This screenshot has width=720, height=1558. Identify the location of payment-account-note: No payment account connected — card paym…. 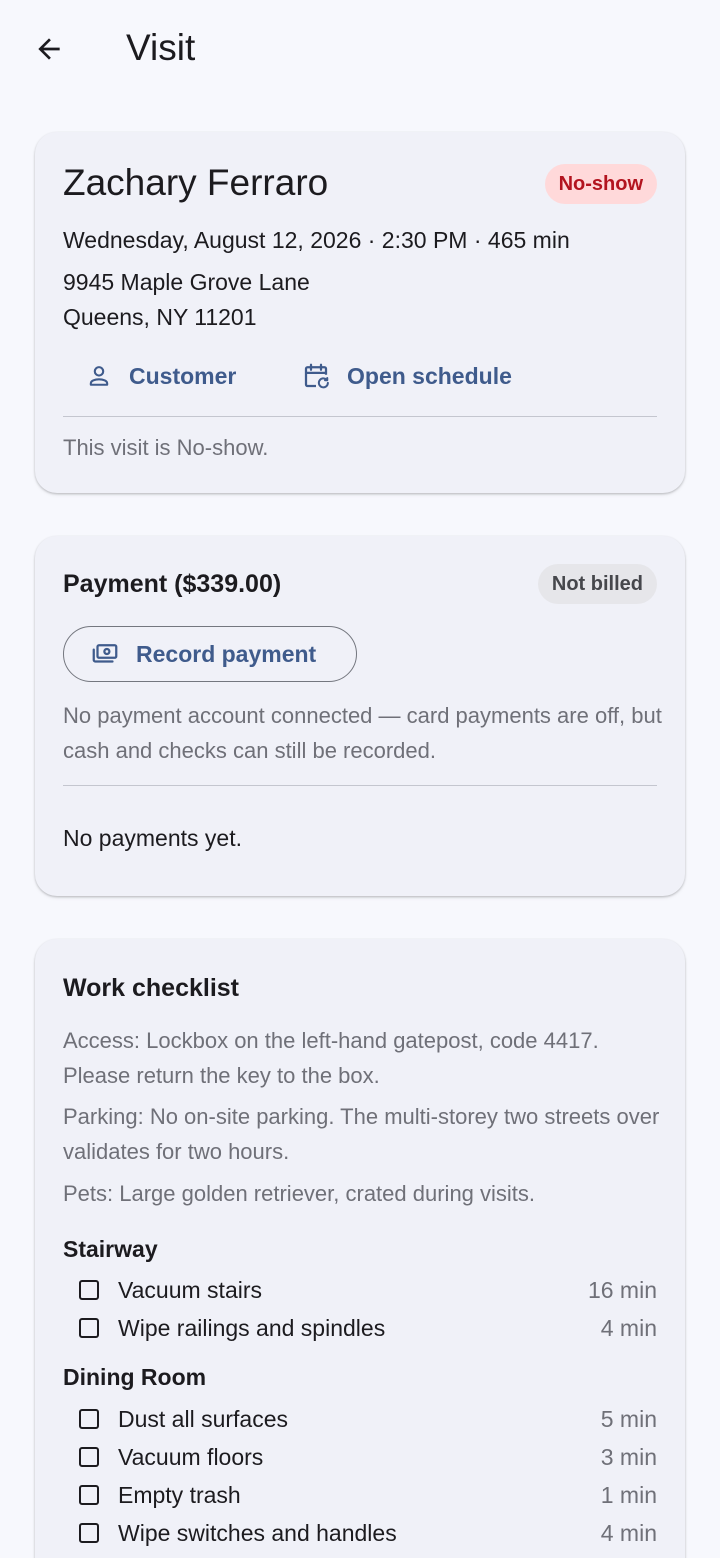
(362, 733).